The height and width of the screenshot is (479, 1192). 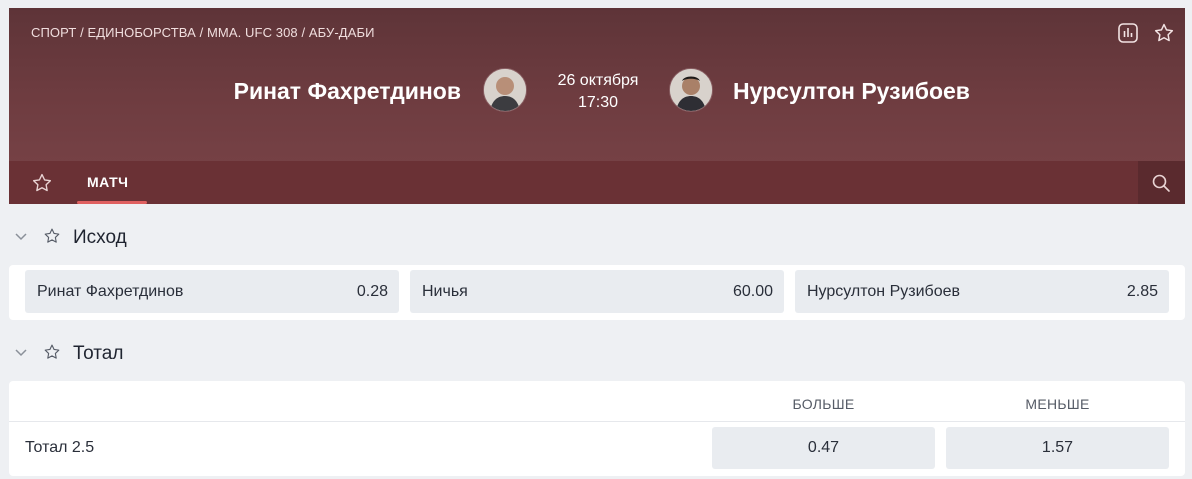 What do you see at coordinates (108, 182) in the screenshot?
I see `tab-match-label: МАТЧ` at bounding box center [108, 182].